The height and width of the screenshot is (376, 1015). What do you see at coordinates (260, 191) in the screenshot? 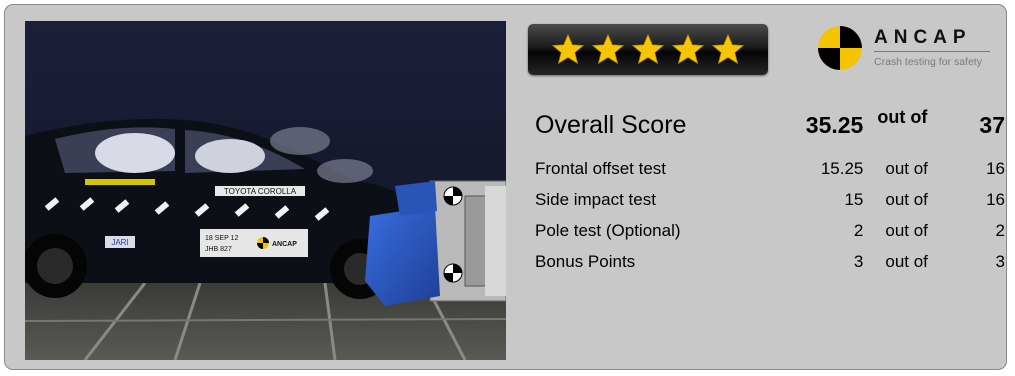
I see `car-badge-text: TOYOTA COROLLA` at bounding box center [260, 191].